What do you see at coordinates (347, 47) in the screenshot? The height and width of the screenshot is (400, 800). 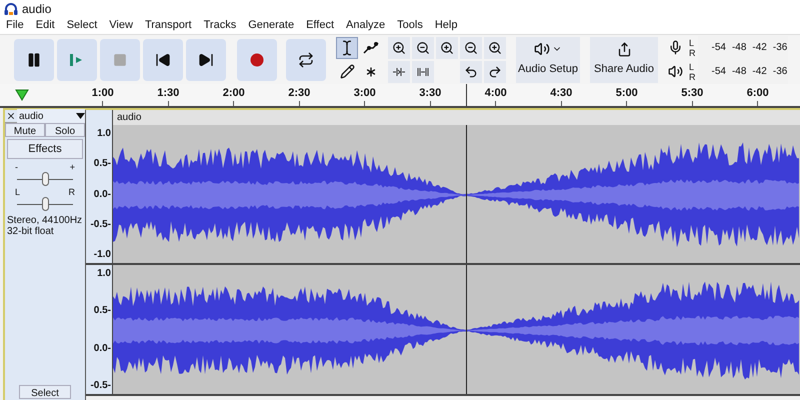 I see `tool-button` at bounding box center [347, 47].